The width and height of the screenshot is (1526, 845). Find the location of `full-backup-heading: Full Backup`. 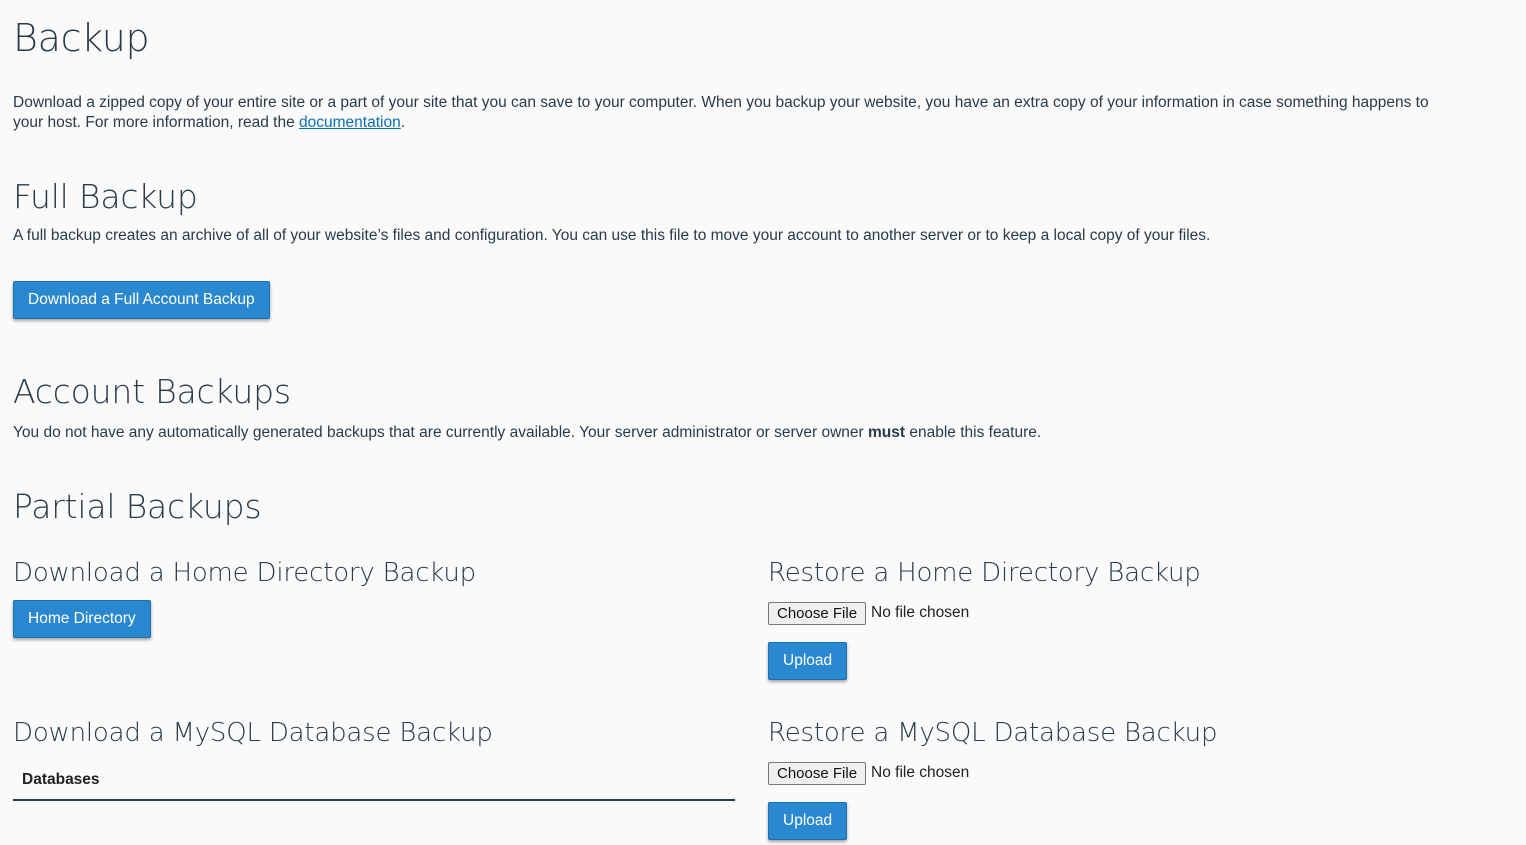

full-backup-heading: Full Backup is located at coordinates (105, 196).